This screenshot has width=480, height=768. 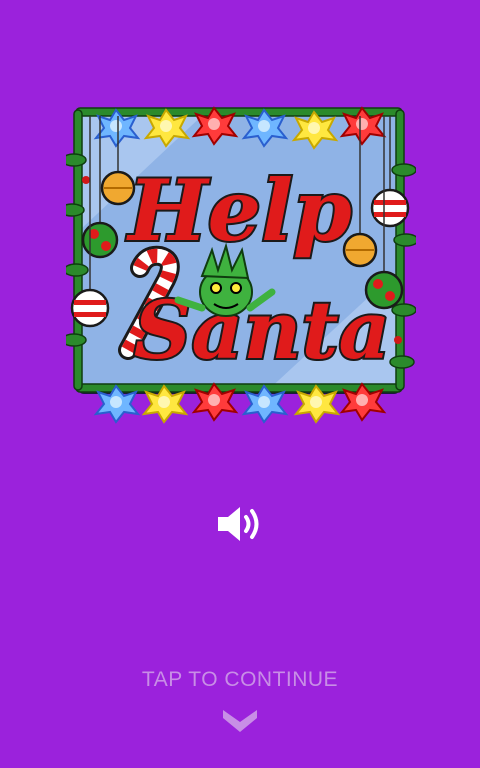 I want to click on chevron-down-icon, so click(x=240, y=721).